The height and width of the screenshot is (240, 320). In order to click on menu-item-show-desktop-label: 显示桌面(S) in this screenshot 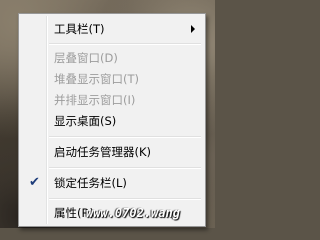, I will do `click(85, 121)`.